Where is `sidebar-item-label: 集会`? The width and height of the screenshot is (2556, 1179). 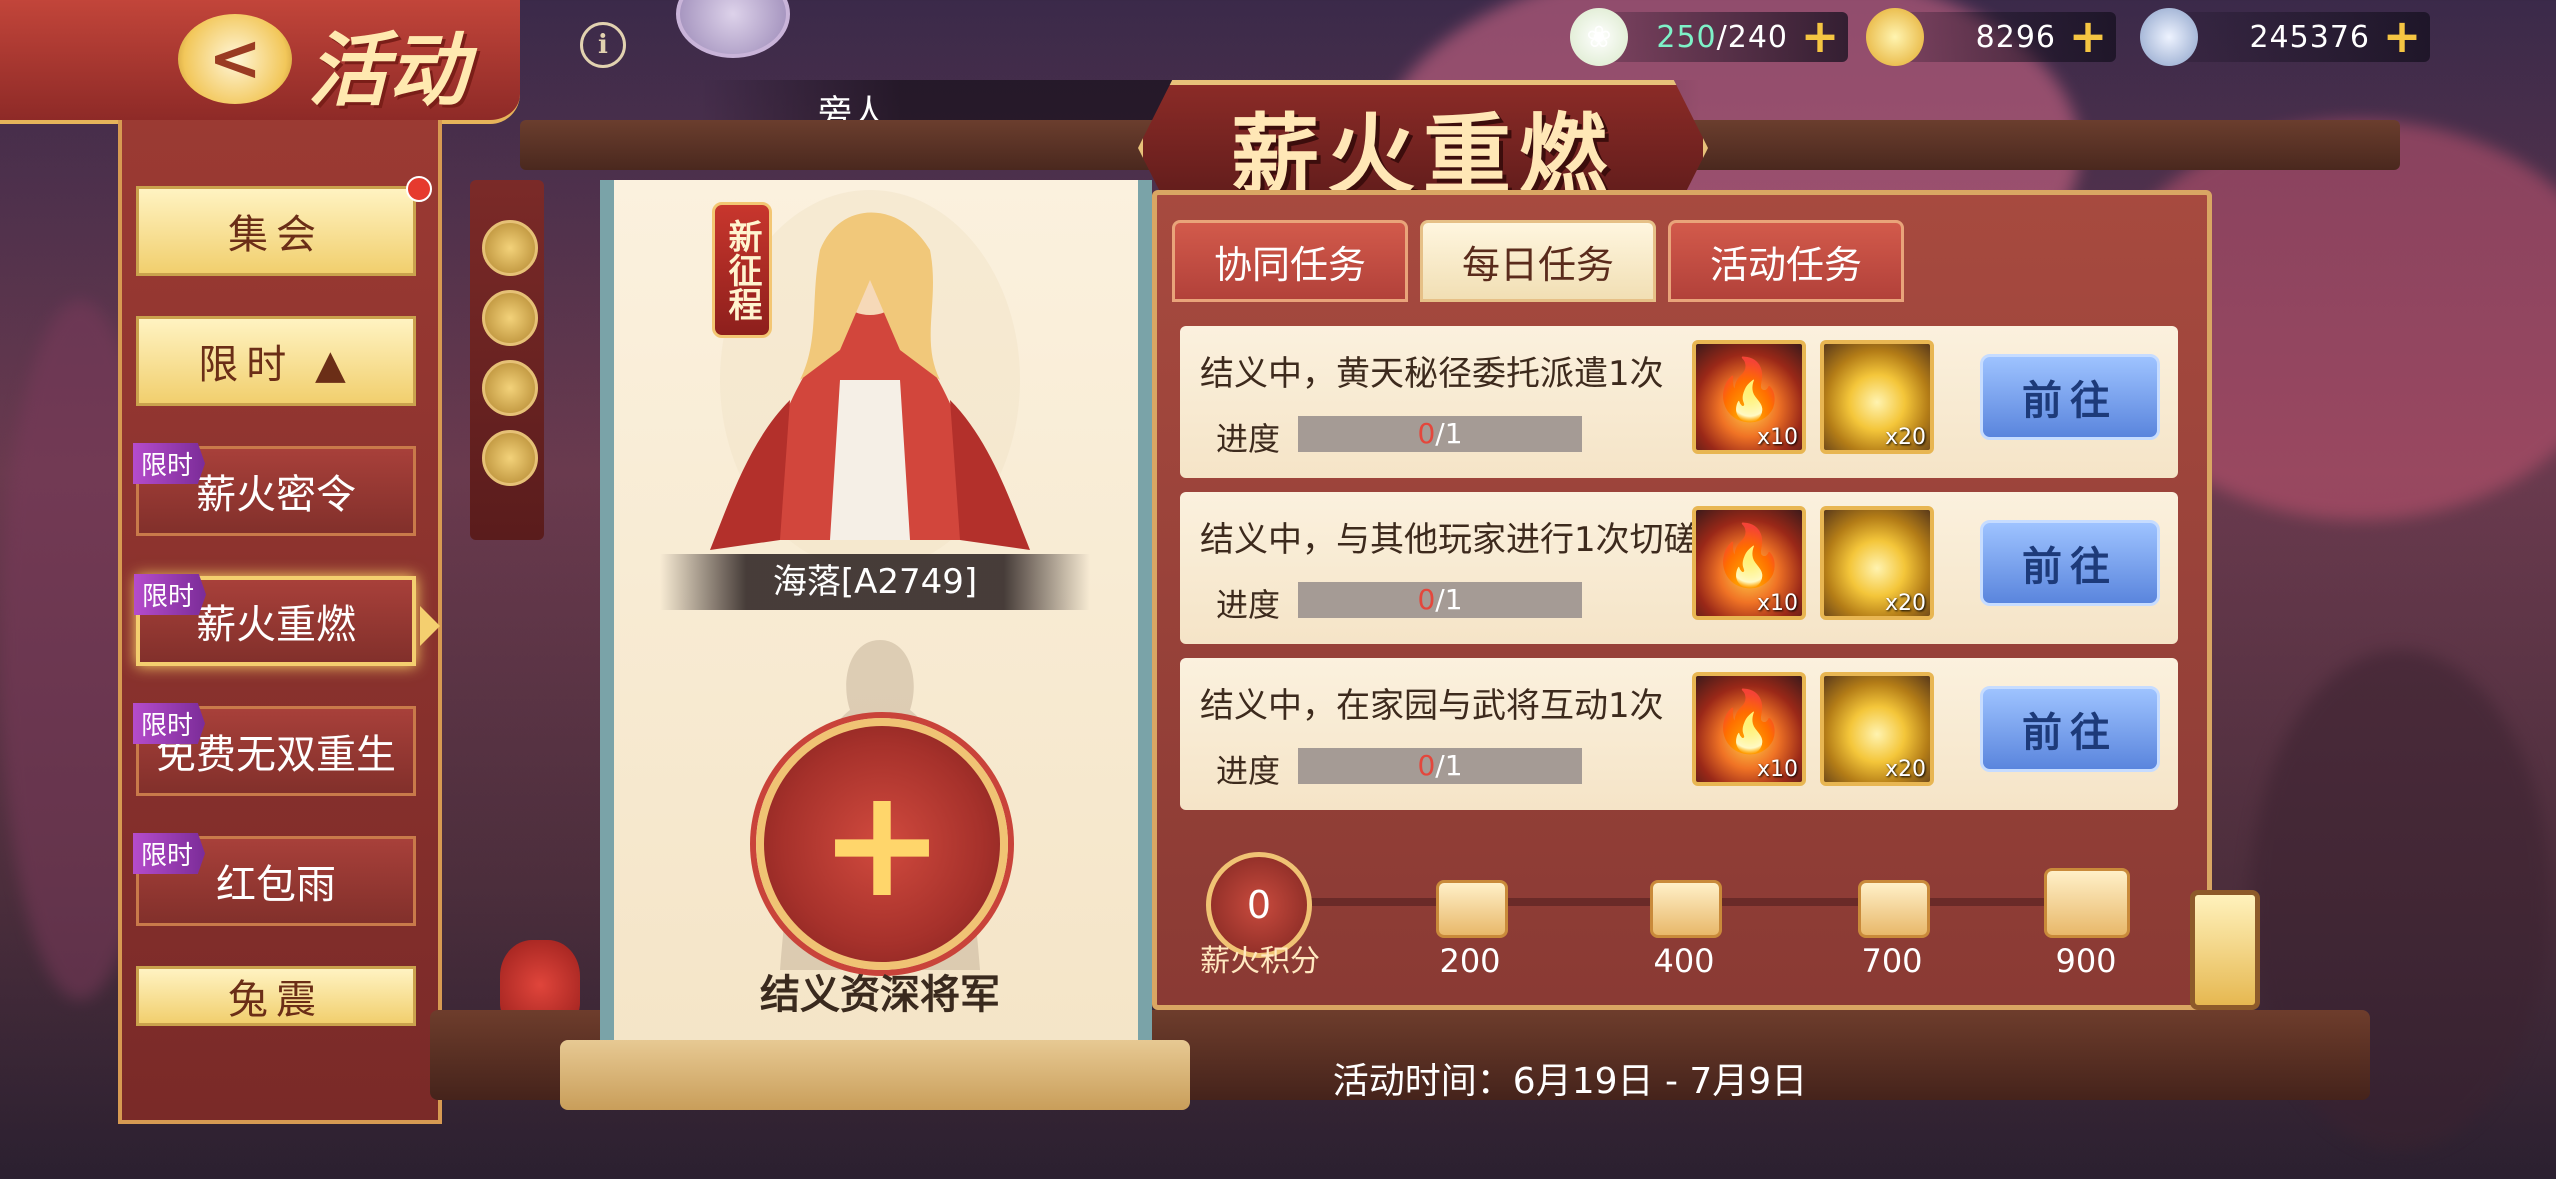 sidebar-item-label: 集会 is located at coordinates (276, 235).